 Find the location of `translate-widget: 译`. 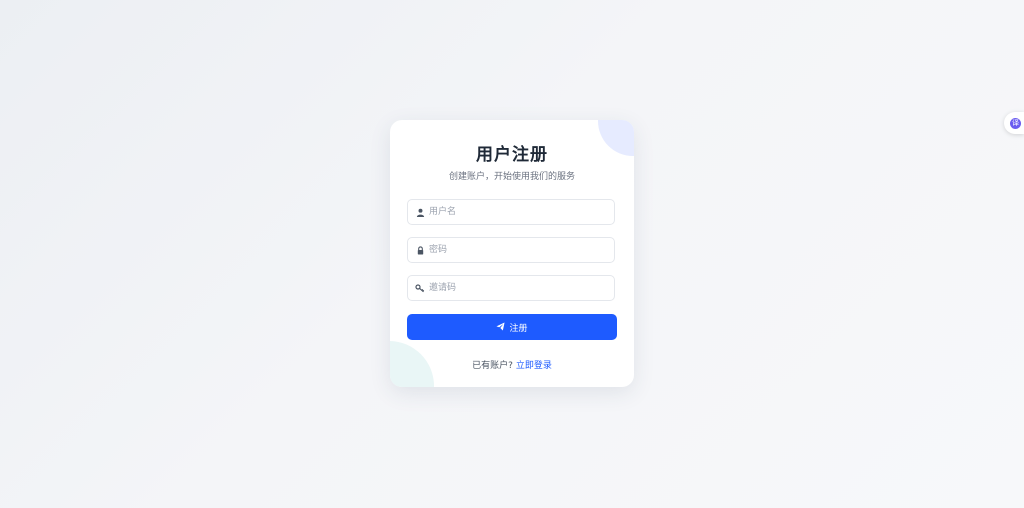

translate-widget: 译 is located at coordinates (1014, 123).